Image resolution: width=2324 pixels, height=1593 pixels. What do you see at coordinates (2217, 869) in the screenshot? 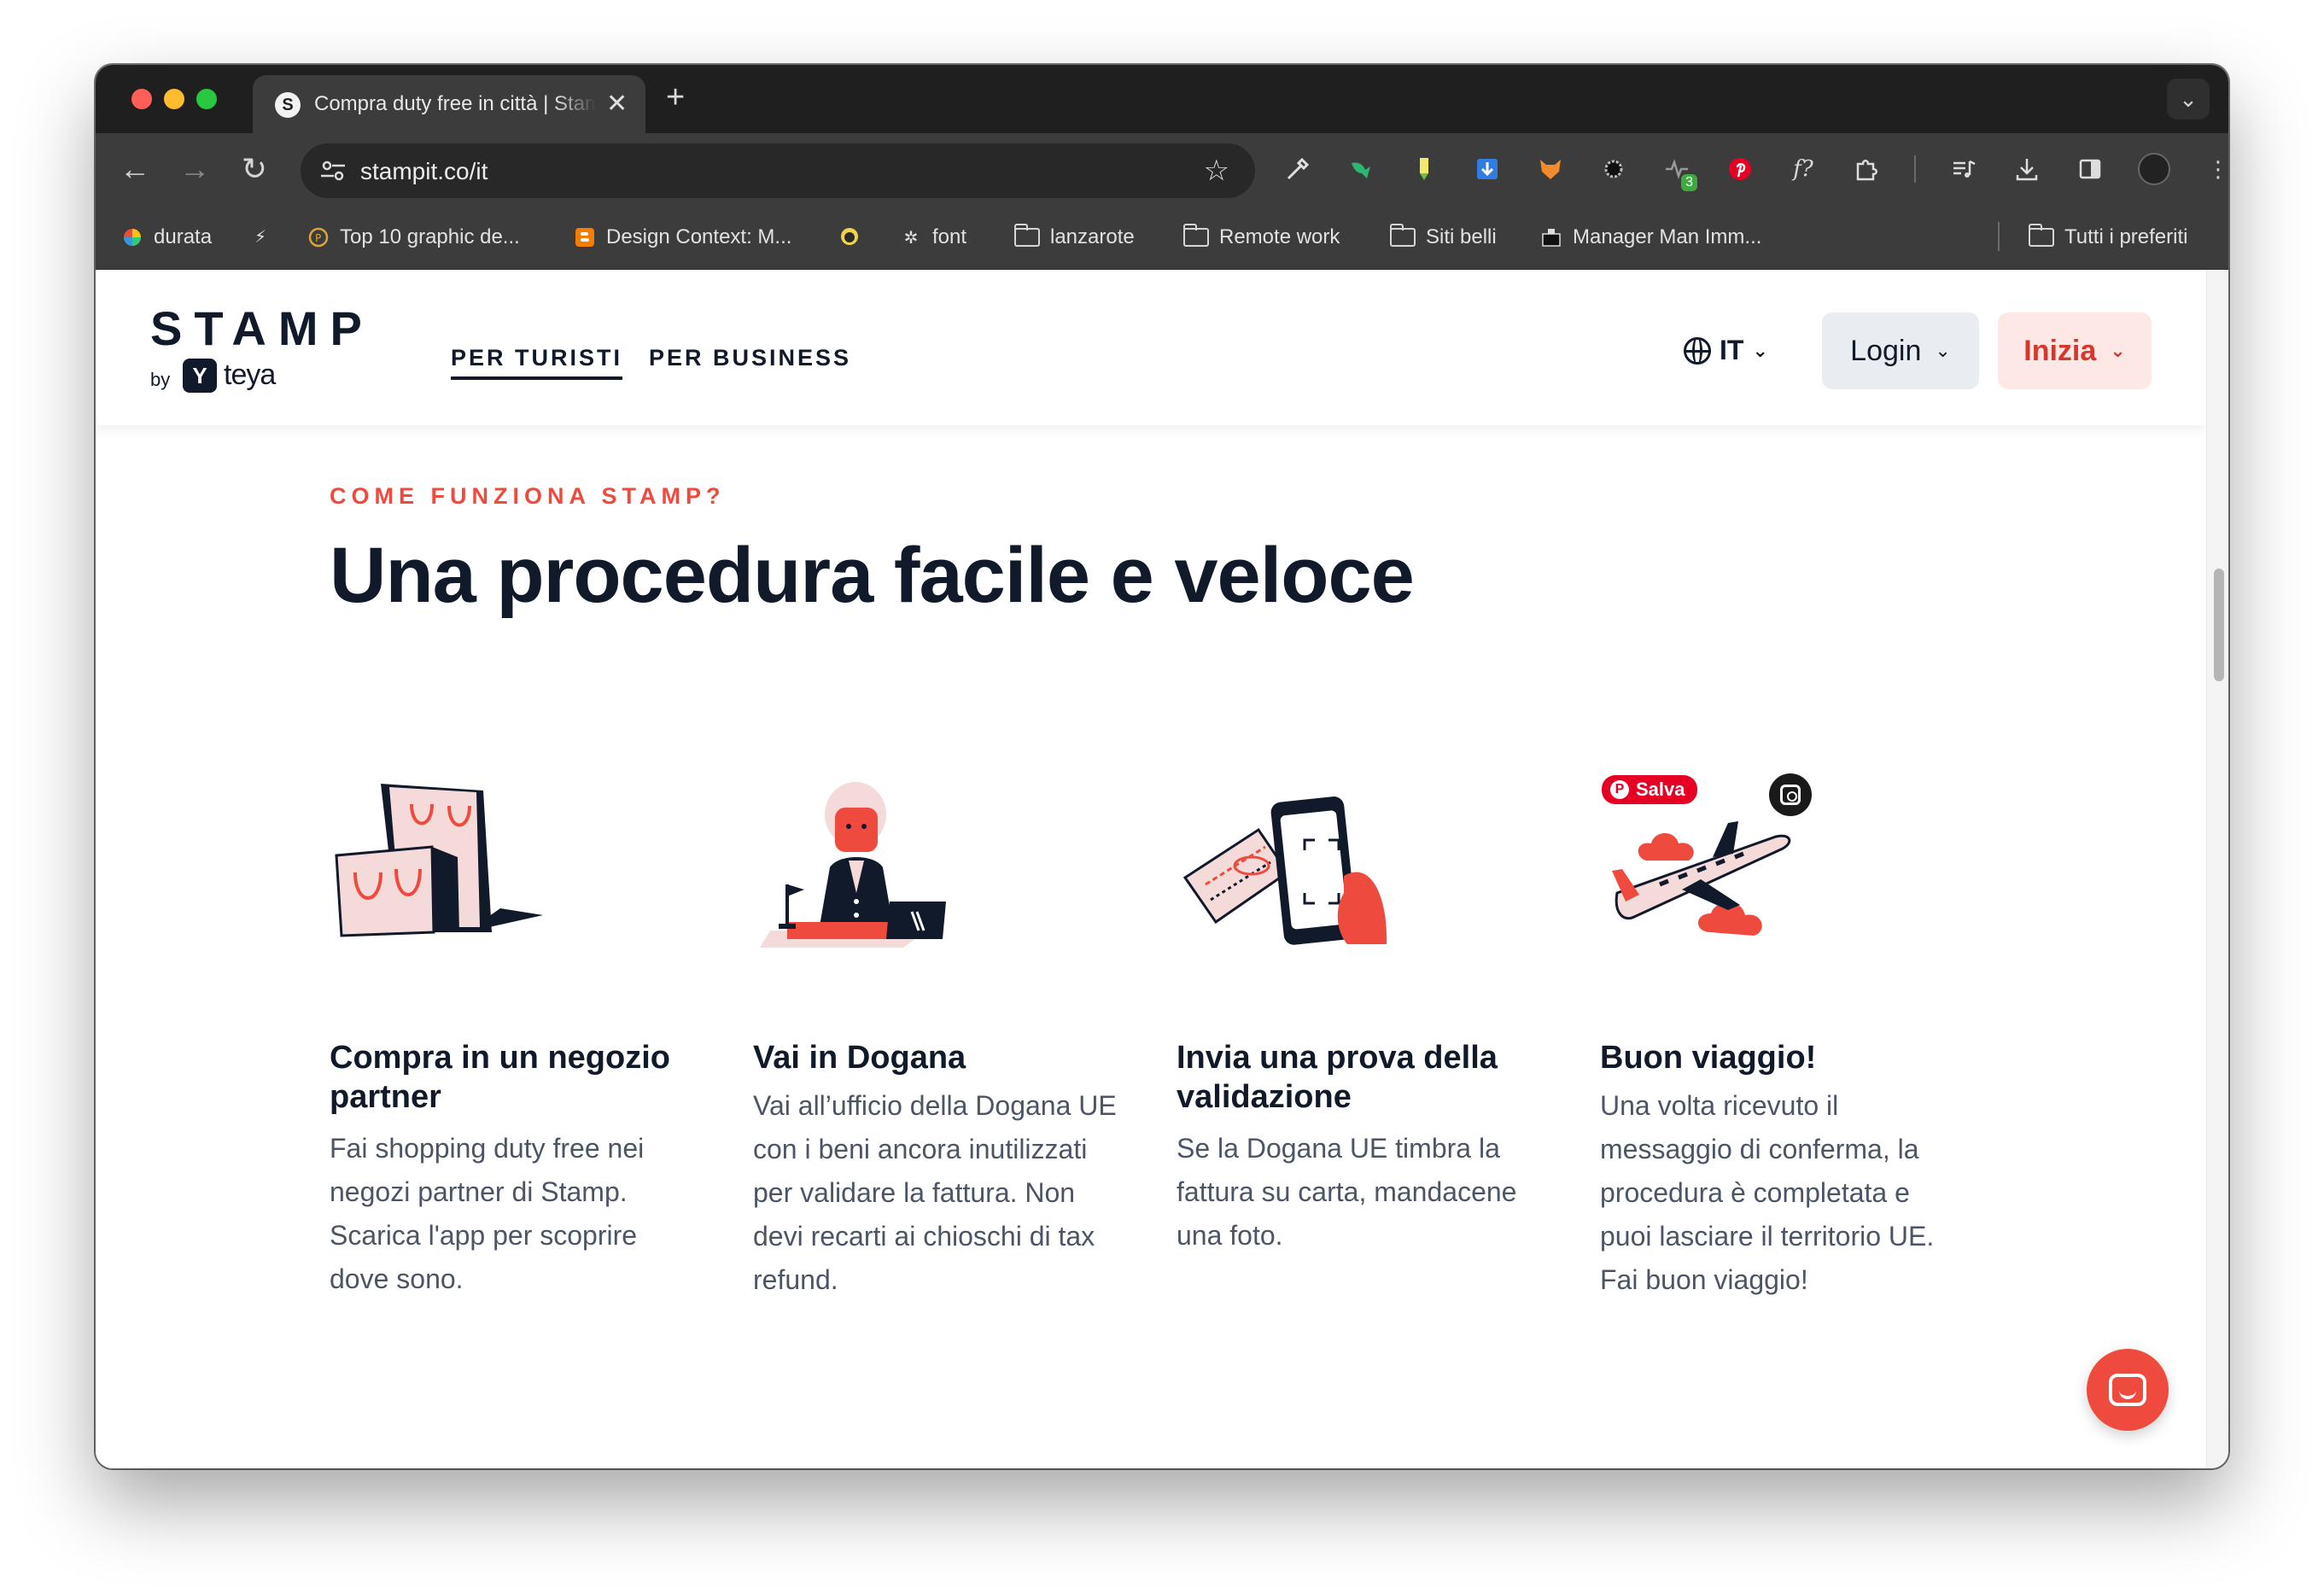
I see `page-scrollbar` at bounding box center [2217, 869].